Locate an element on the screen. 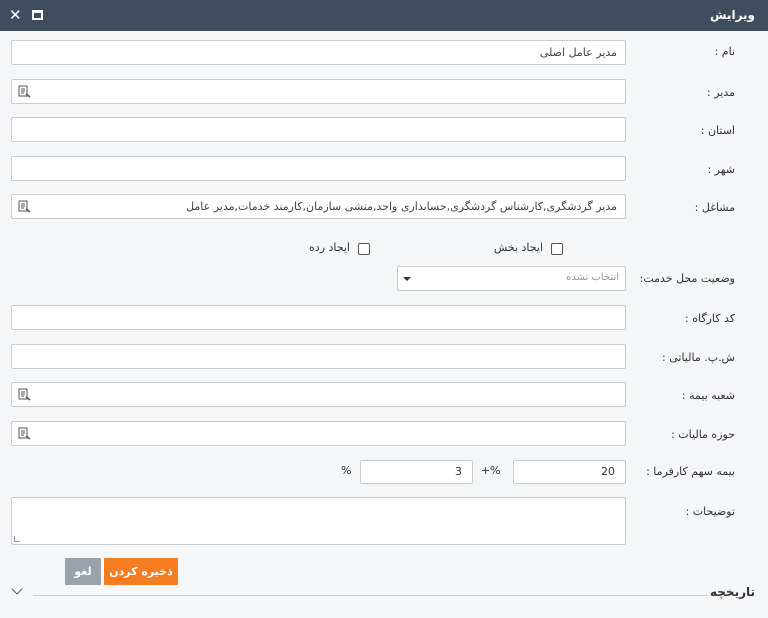  insurance-branch-label: شعبه بیمه : is located at coordinates (708, 395).